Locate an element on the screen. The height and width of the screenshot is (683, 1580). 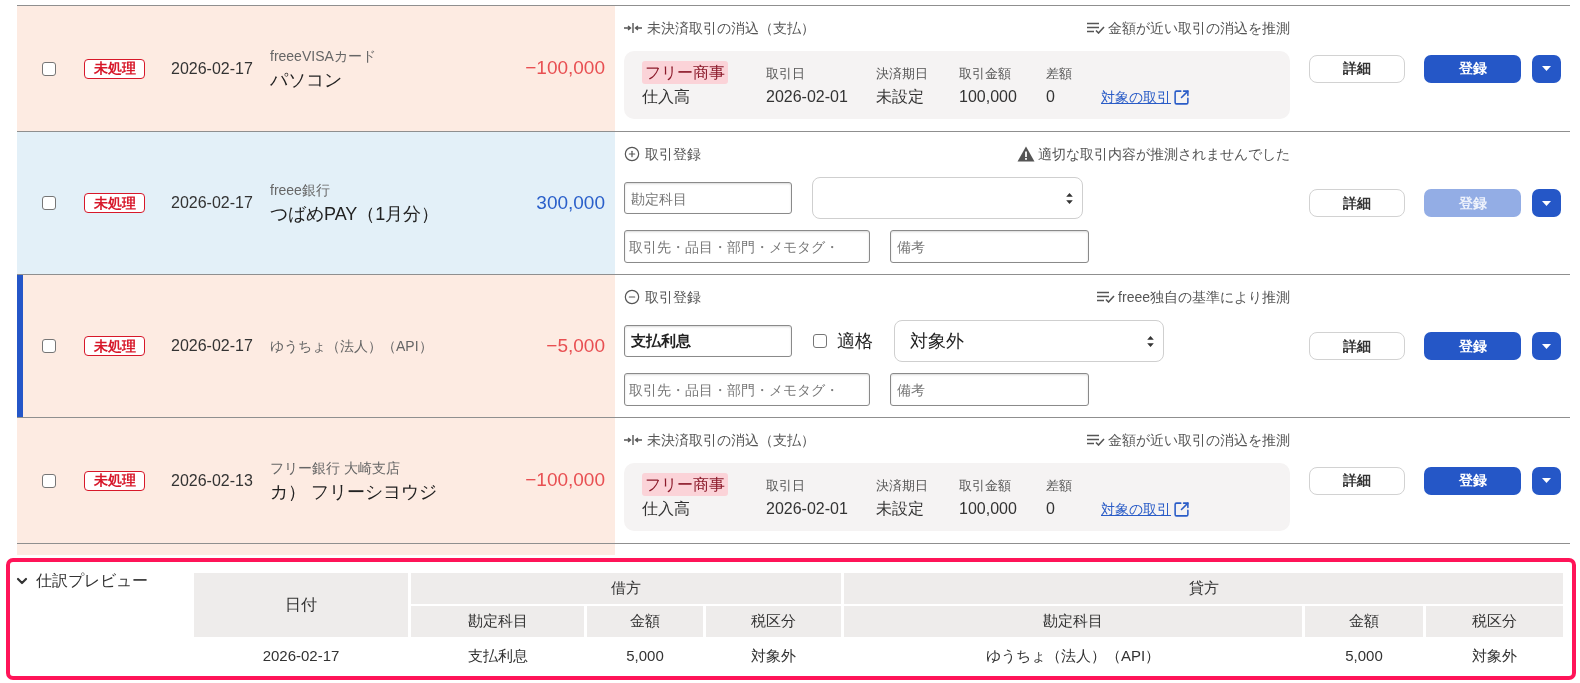
amount: −5,000 is located at coordinates (576, 345).